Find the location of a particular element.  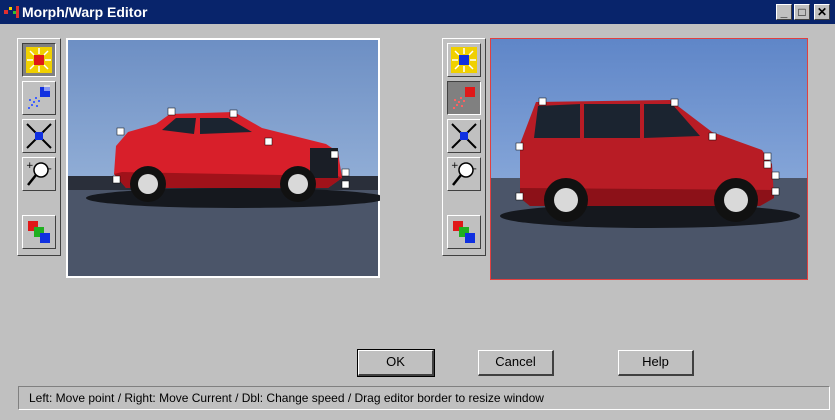

app-icon is located at coordinates (11, 12).